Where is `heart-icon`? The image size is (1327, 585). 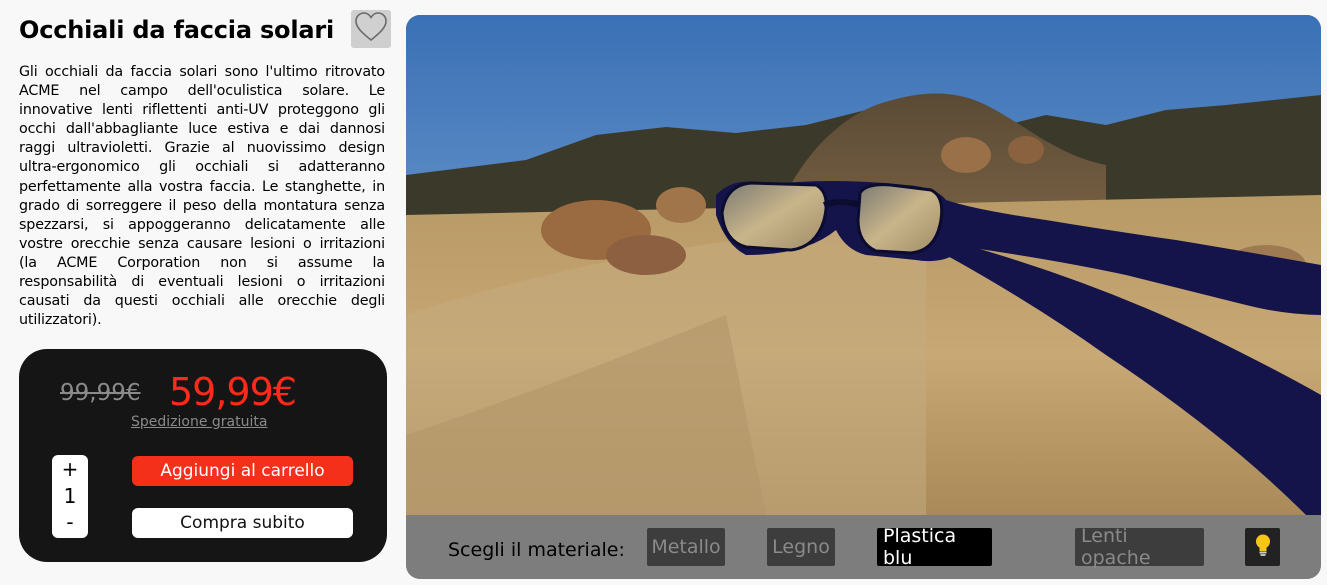 heart-icon is located at coordinates (371, 29).